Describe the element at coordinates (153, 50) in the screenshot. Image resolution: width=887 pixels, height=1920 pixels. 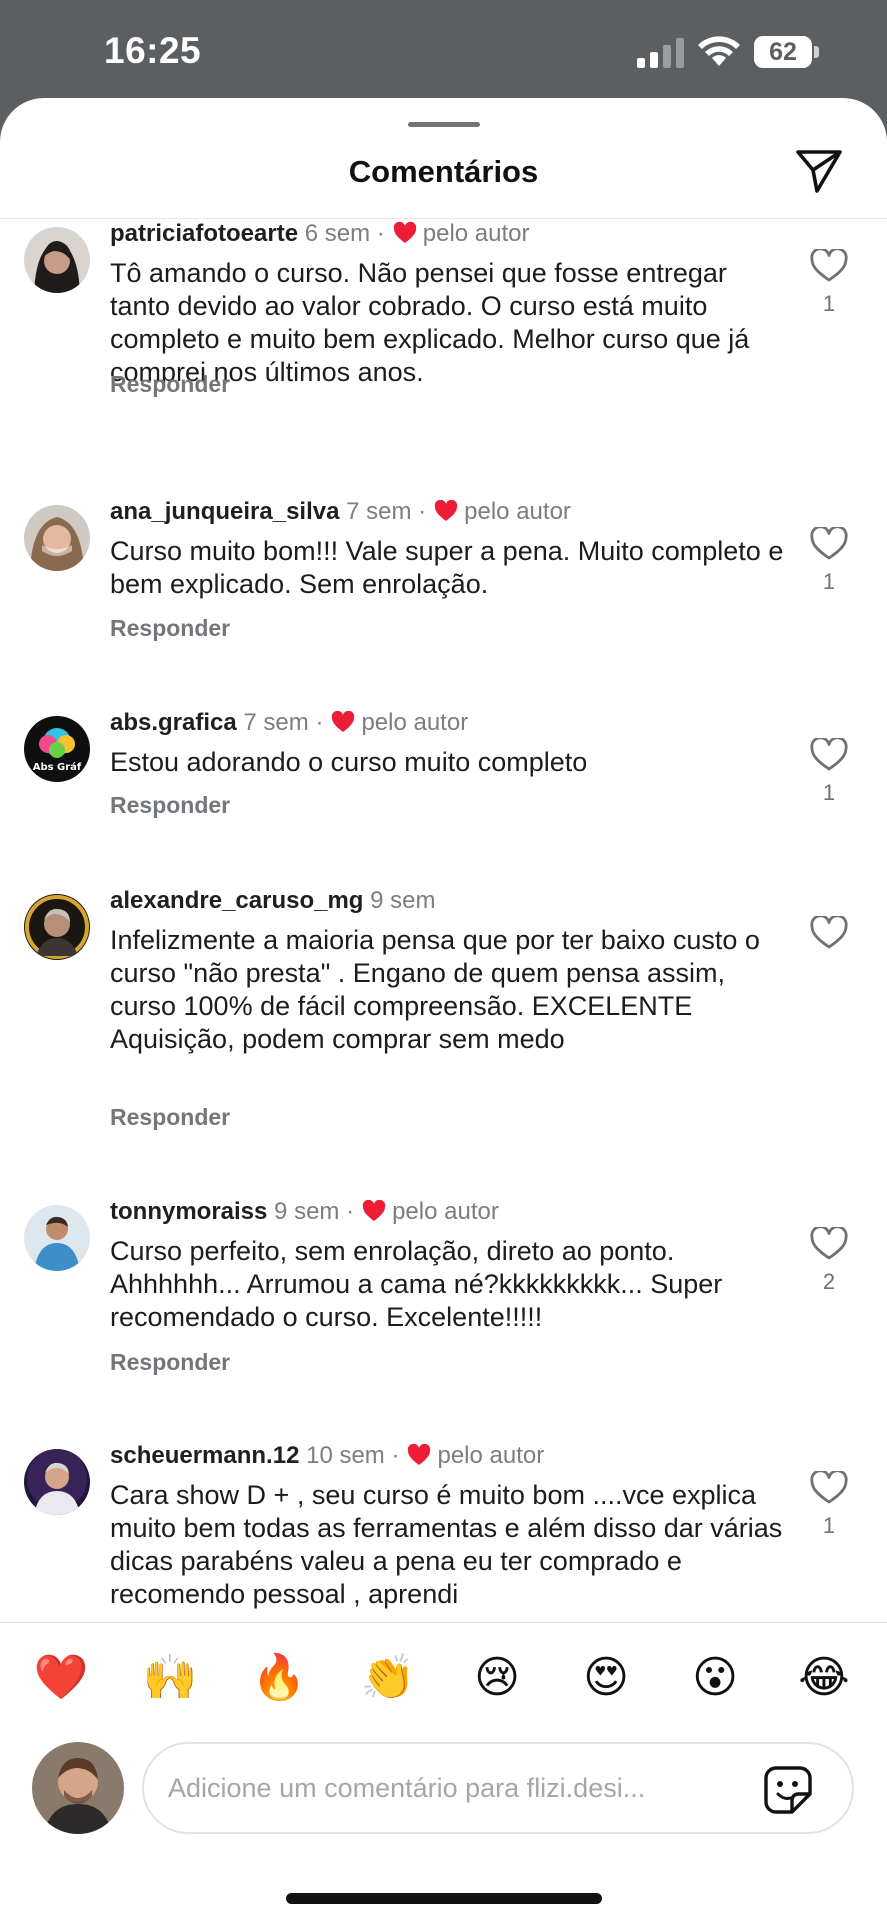
I see `status-time: 16:25` at that location.